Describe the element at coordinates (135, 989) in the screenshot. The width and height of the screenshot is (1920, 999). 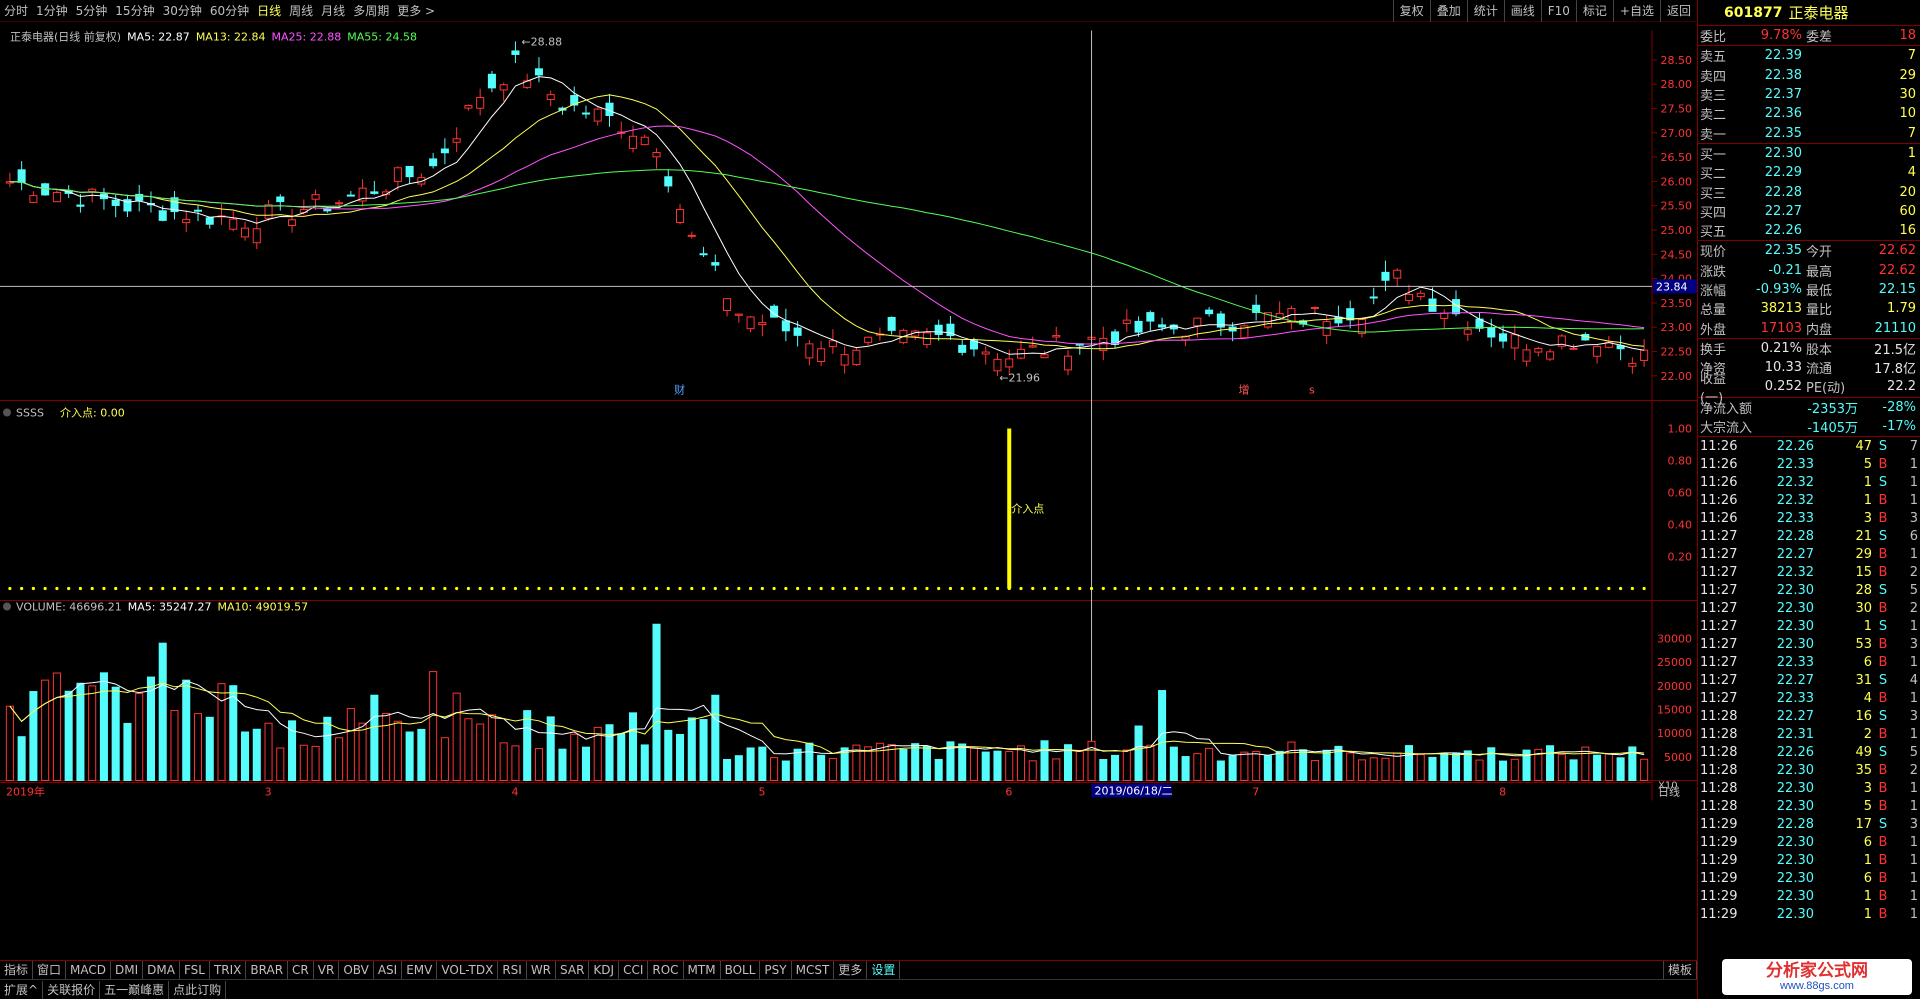
I see `bottom-link: 五一巅峰惠` at that location.